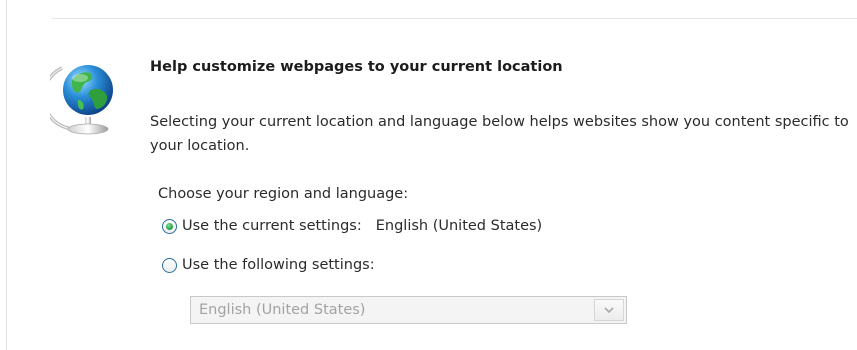 This screenshot has width=857, height=350. I want to click on following-settings-label: Use the following settings:, so click(278, 265).